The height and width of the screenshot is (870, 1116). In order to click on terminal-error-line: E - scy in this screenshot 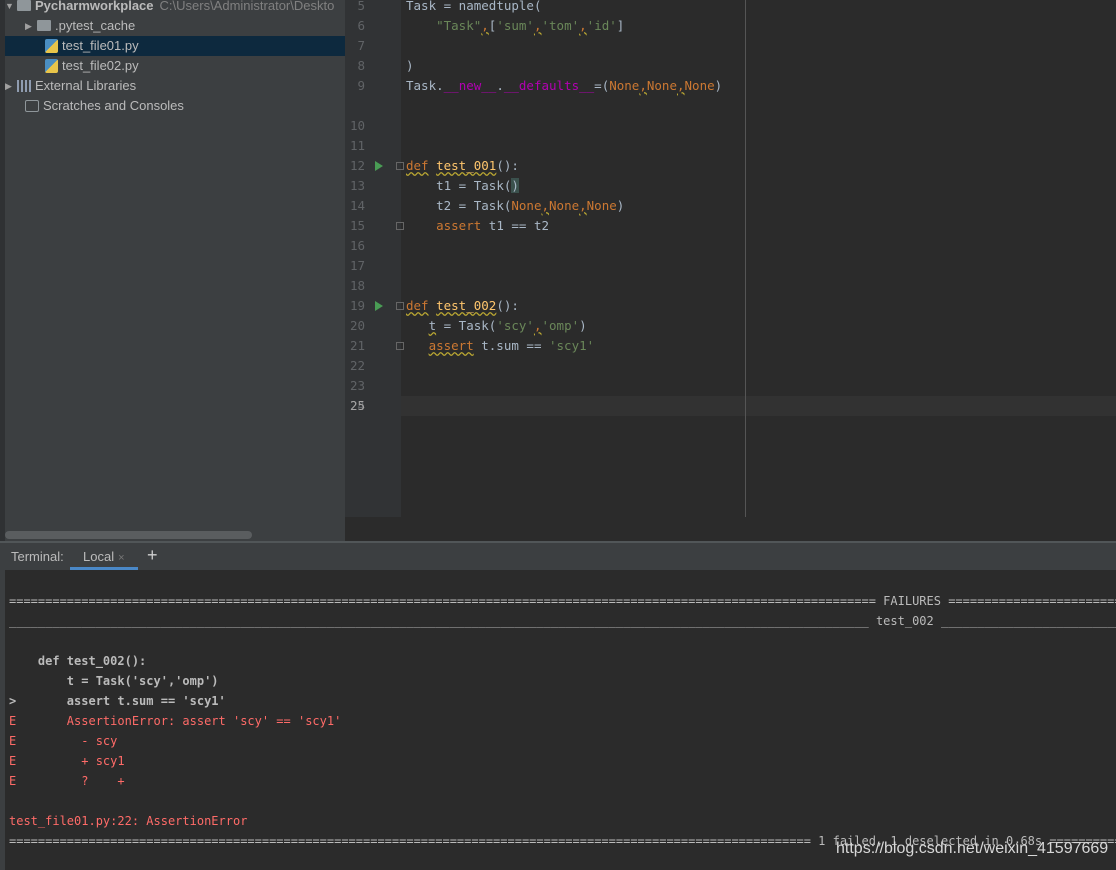, I will do `click(63, 741)`.